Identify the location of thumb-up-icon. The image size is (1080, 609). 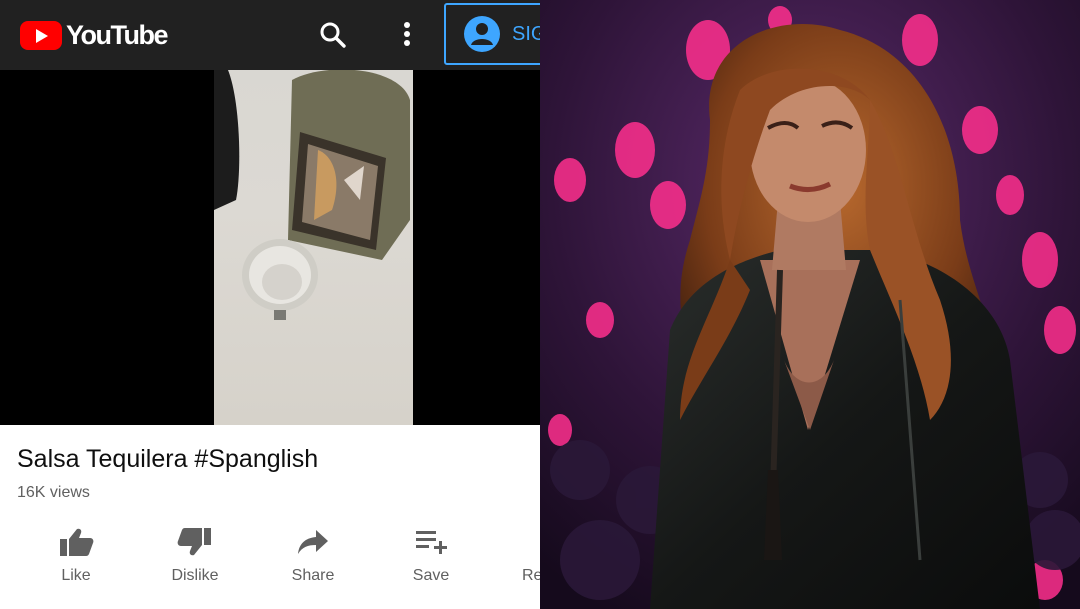
(77, 542).